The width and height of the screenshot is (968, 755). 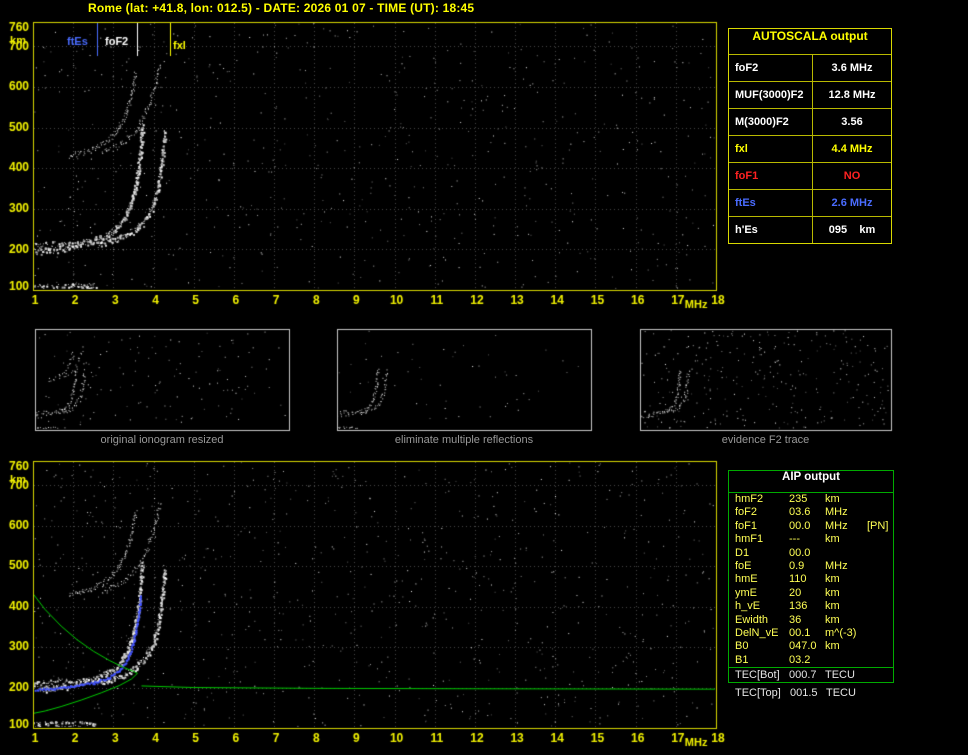 I want to click on row-delnve-value: 00.1, so click(x=800, y=632).